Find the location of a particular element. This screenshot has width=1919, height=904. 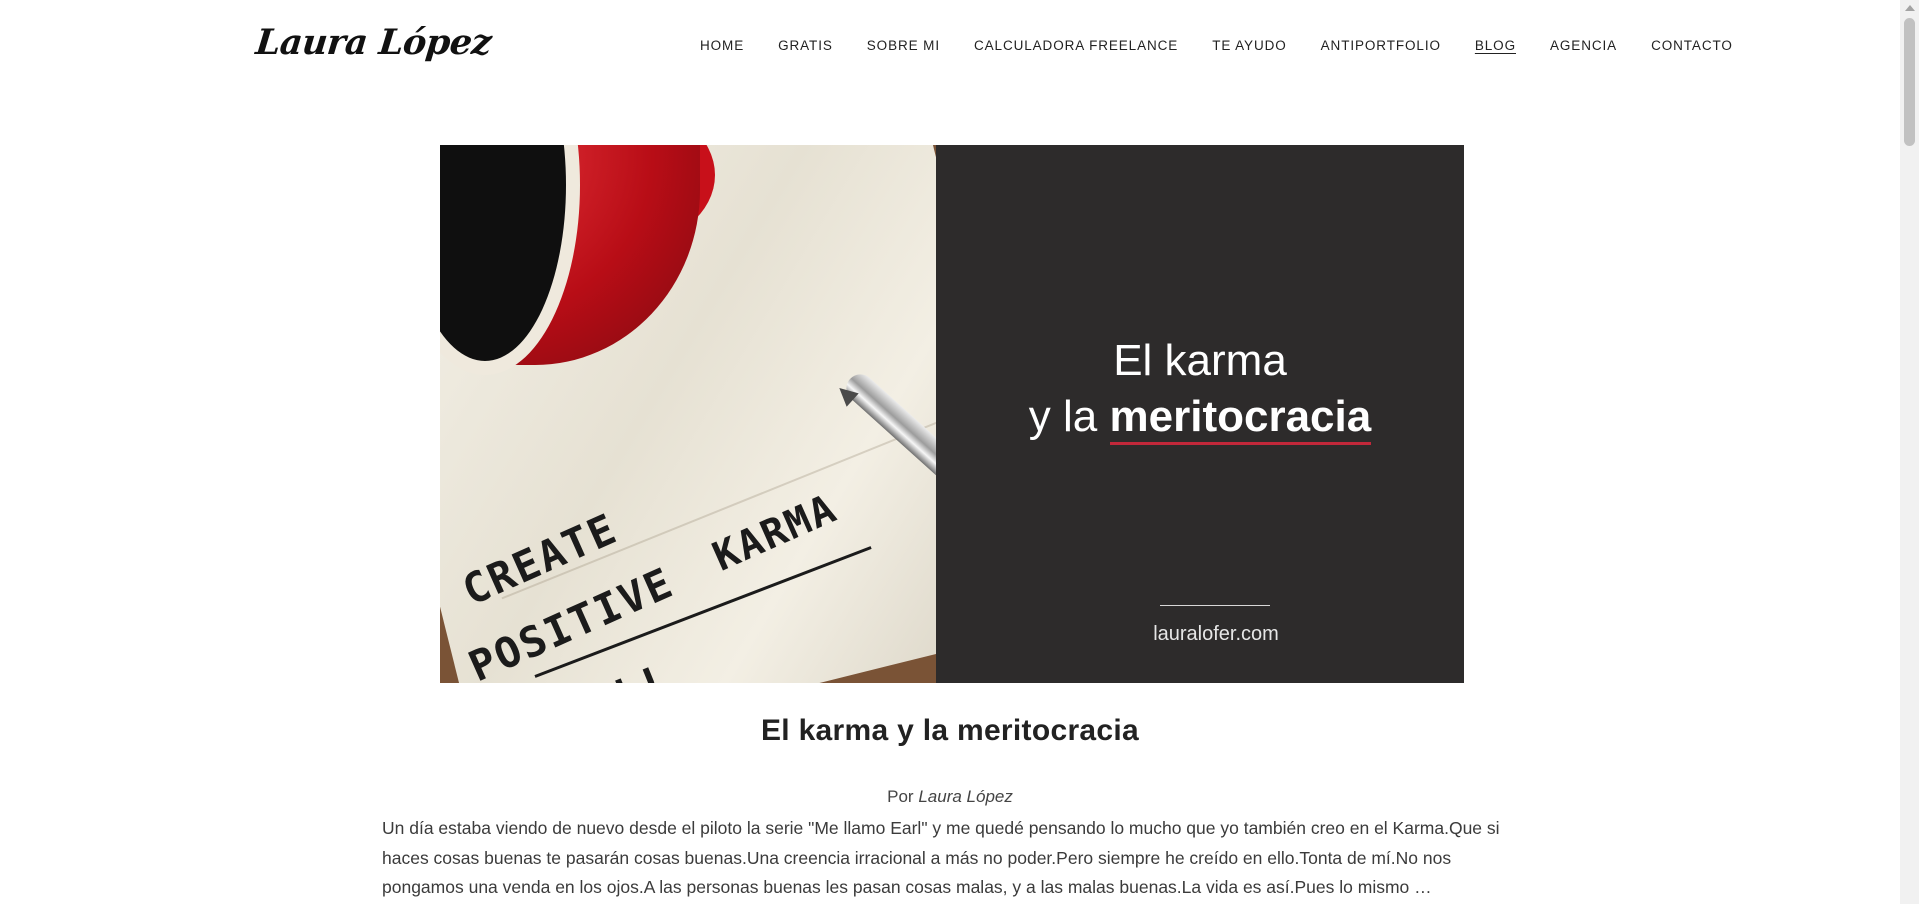

post-byline: Por Laura López is located at coordinates (950, 797).